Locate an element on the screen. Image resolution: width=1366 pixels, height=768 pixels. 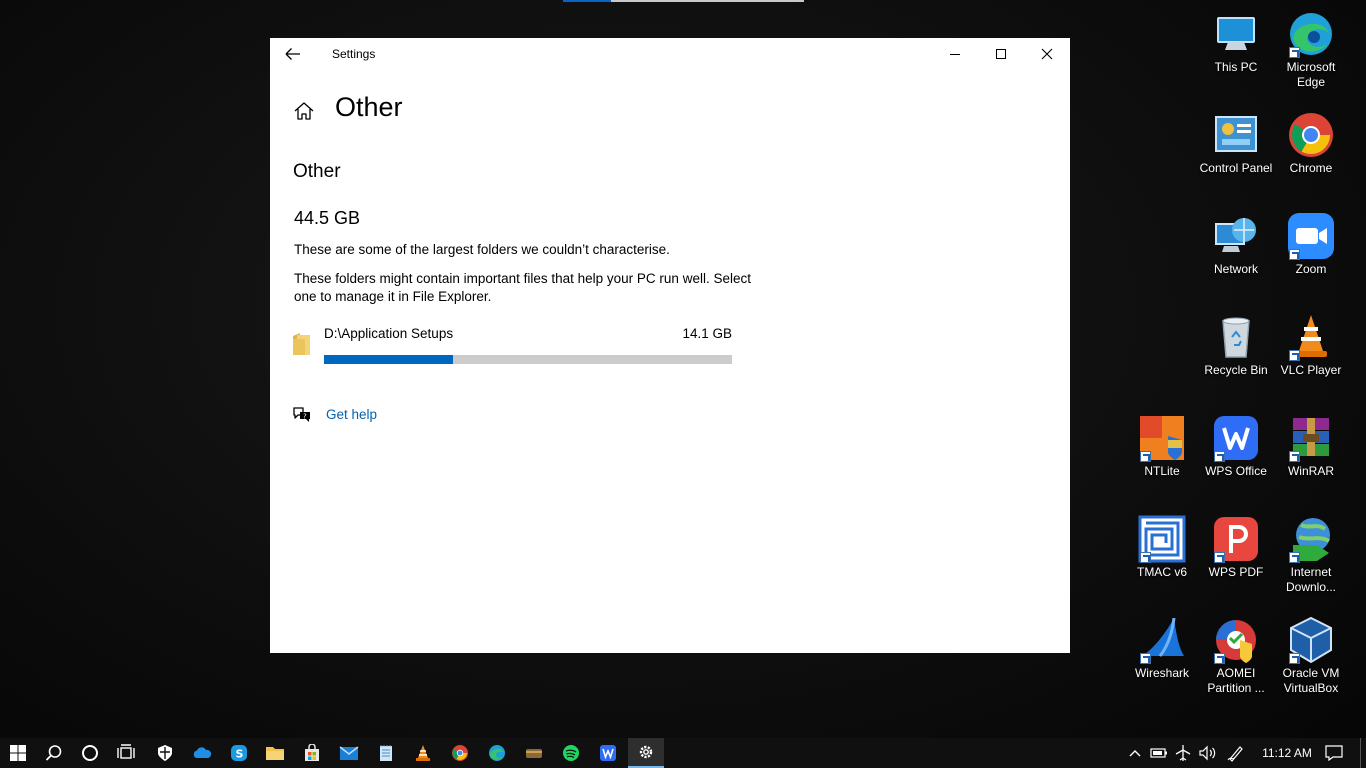
taskbar-settings is located at coordinates (646, 753).